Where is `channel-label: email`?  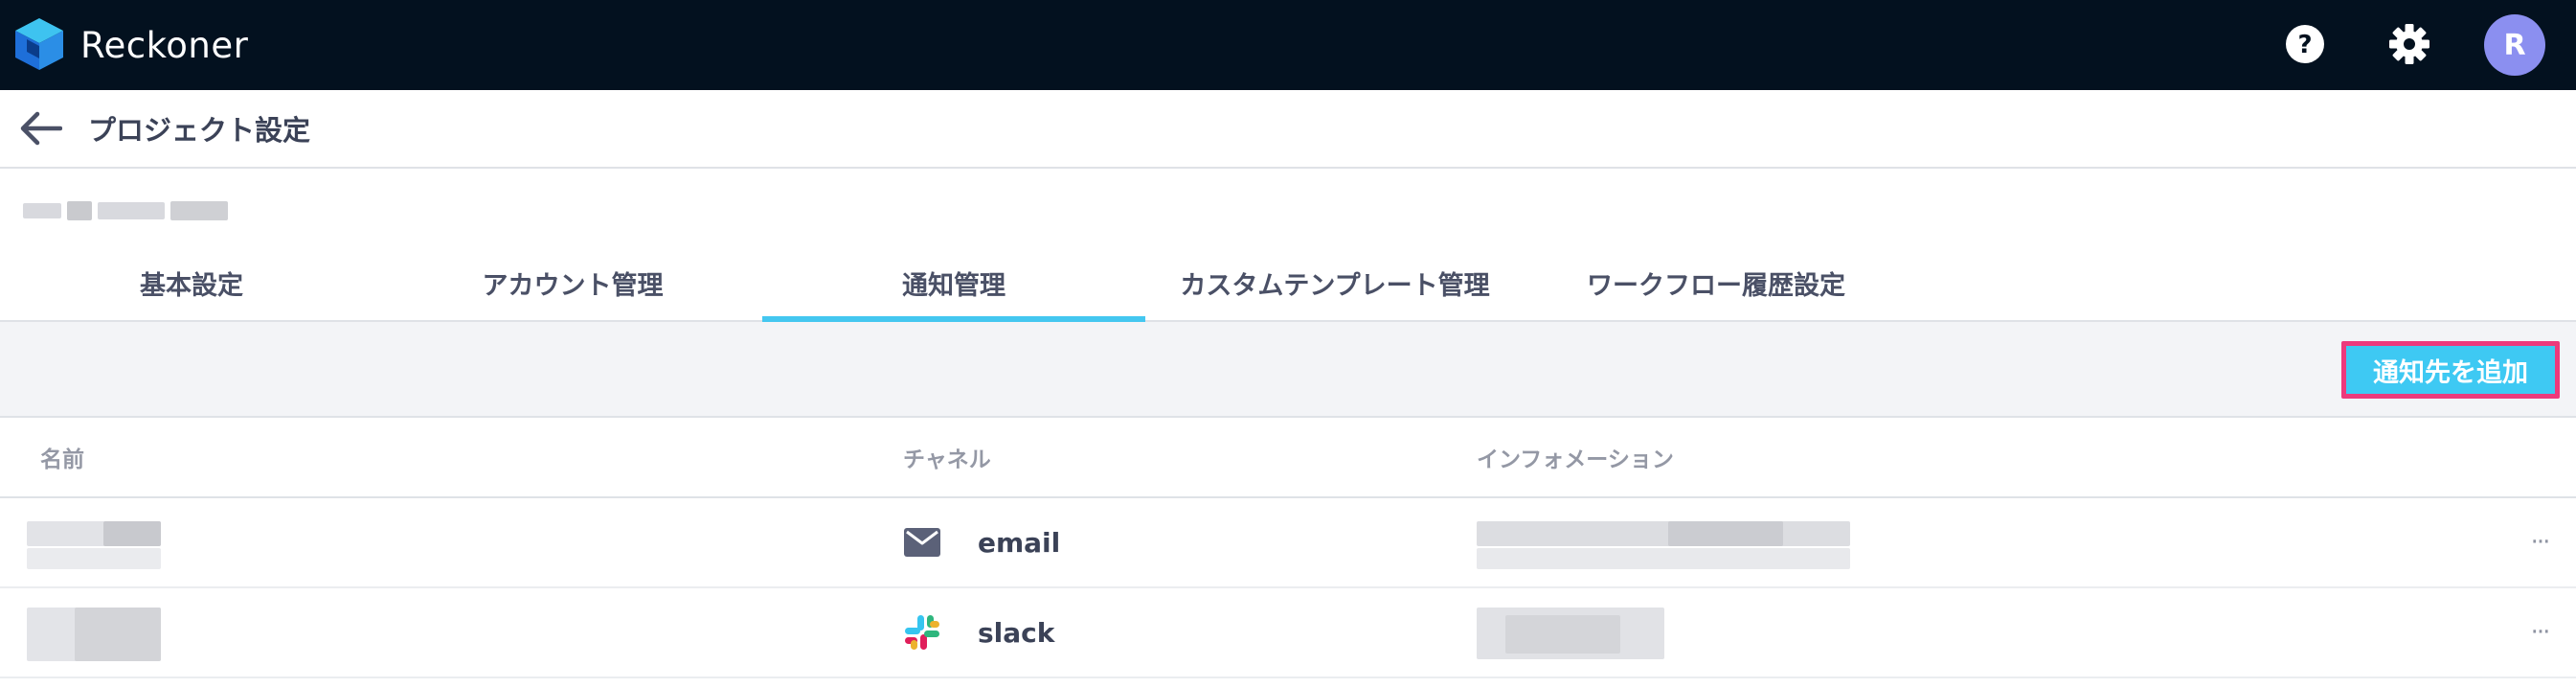 channel-label: email is located at coordinates (1019, 543).